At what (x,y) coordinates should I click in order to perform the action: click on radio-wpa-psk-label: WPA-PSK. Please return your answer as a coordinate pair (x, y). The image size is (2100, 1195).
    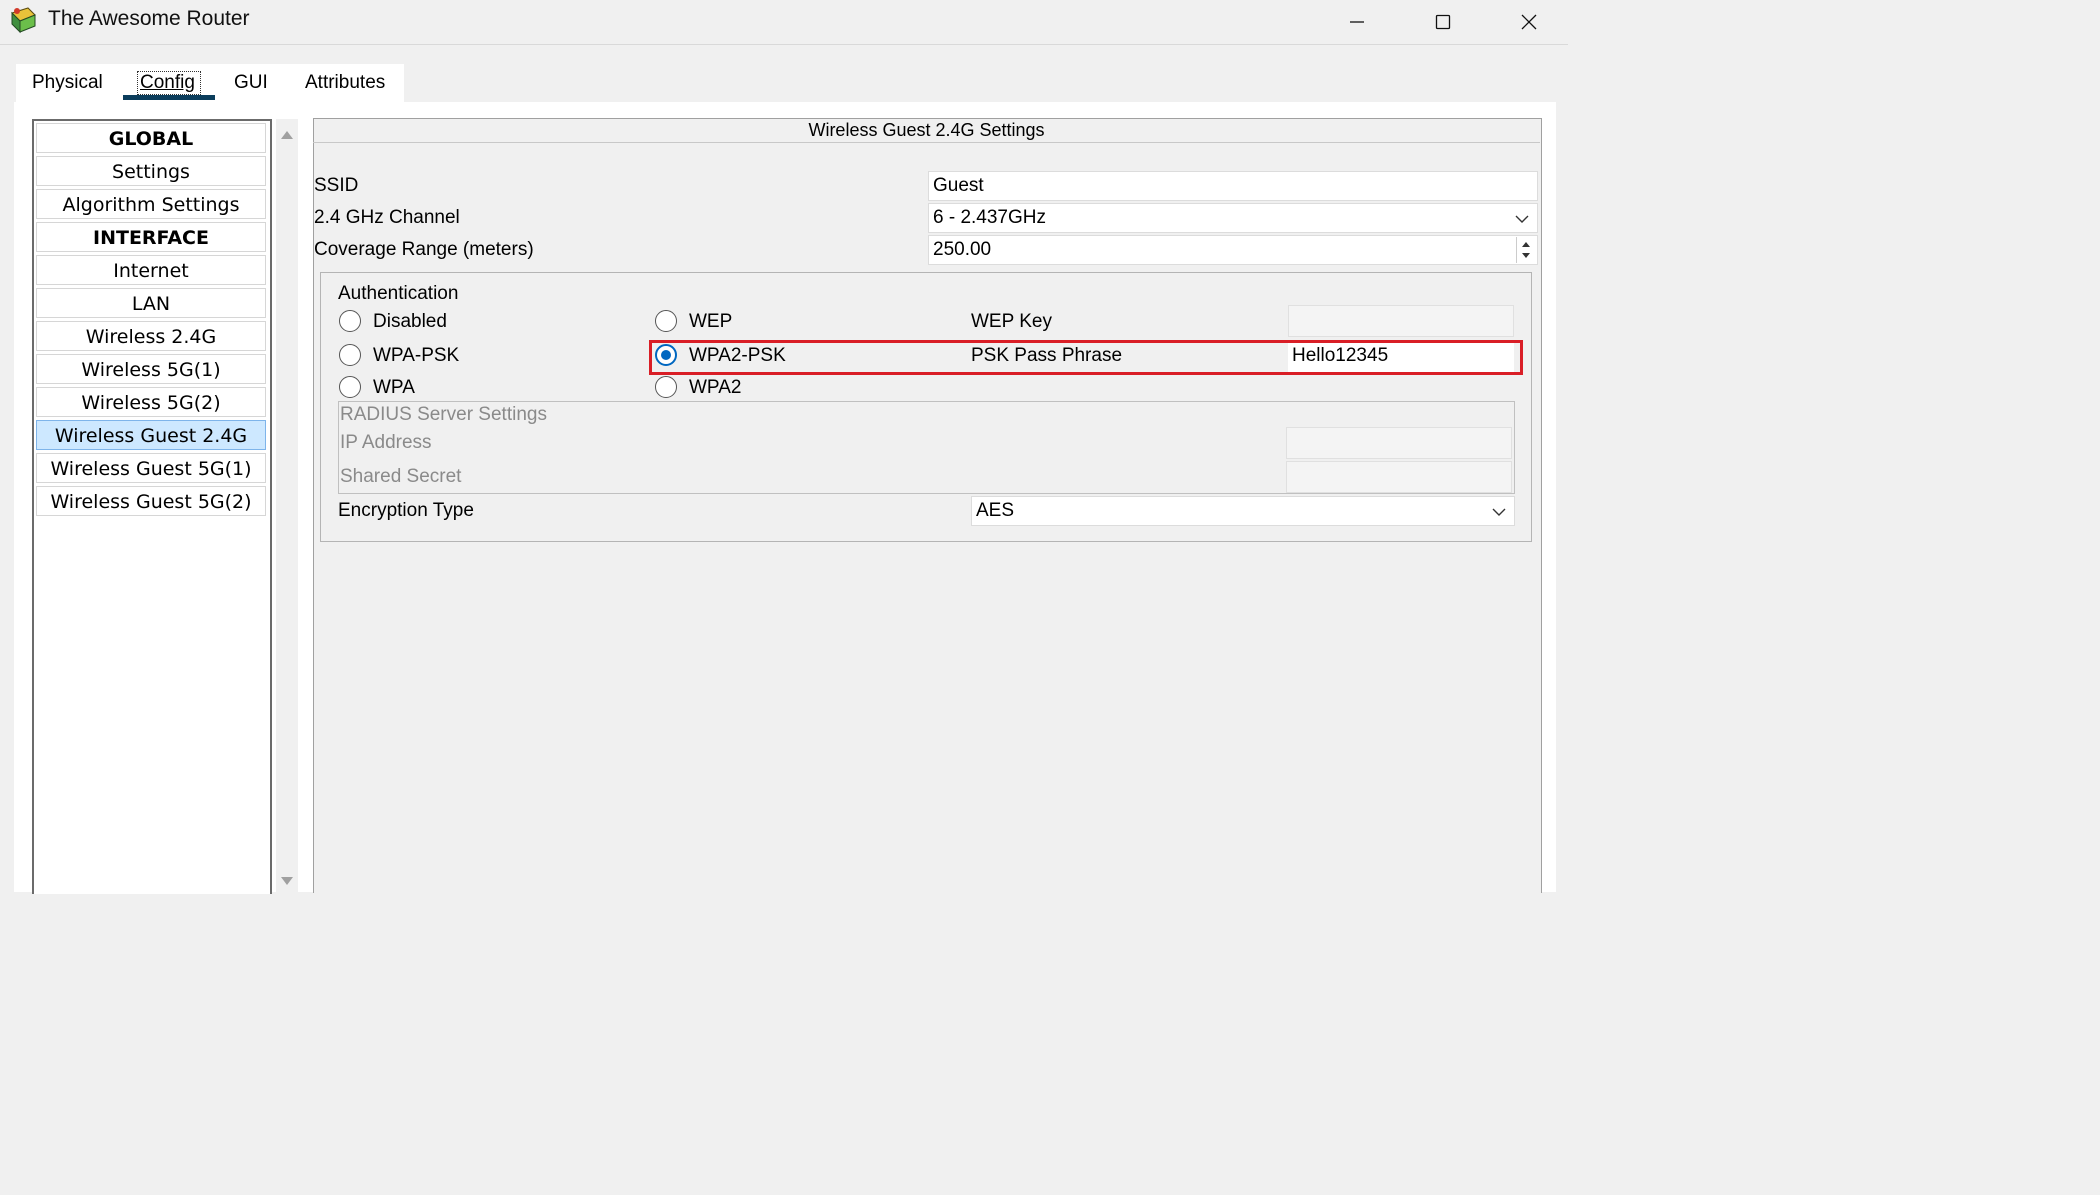
    Looking at the image, I should click on (416, 356).